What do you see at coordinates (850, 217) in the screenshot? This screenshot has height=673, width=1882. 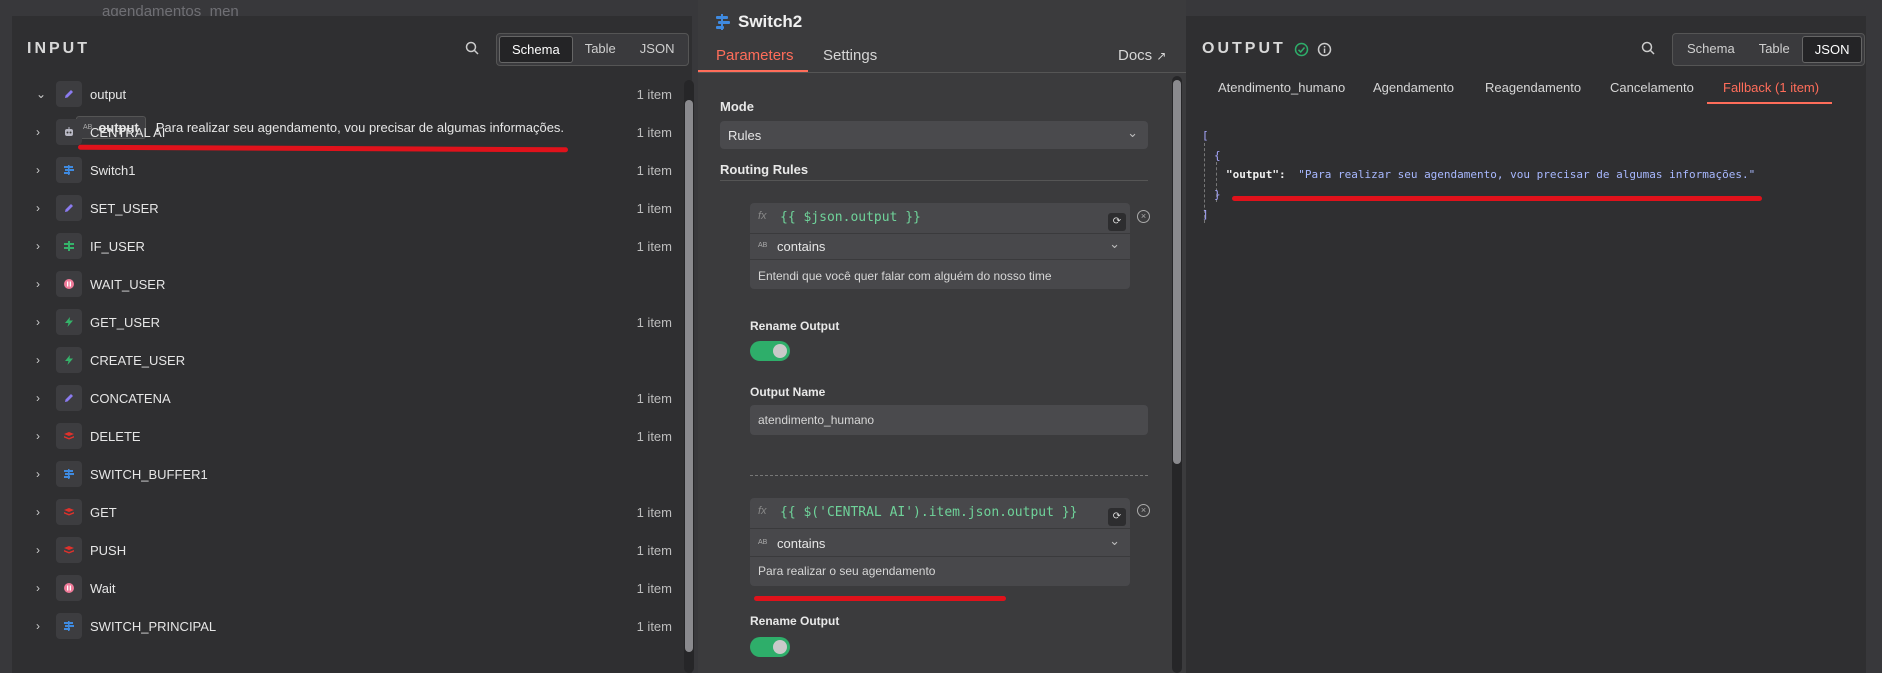 I see `rule-1-left-value: {{ $json.output }}` at bounding box center [850, 217].